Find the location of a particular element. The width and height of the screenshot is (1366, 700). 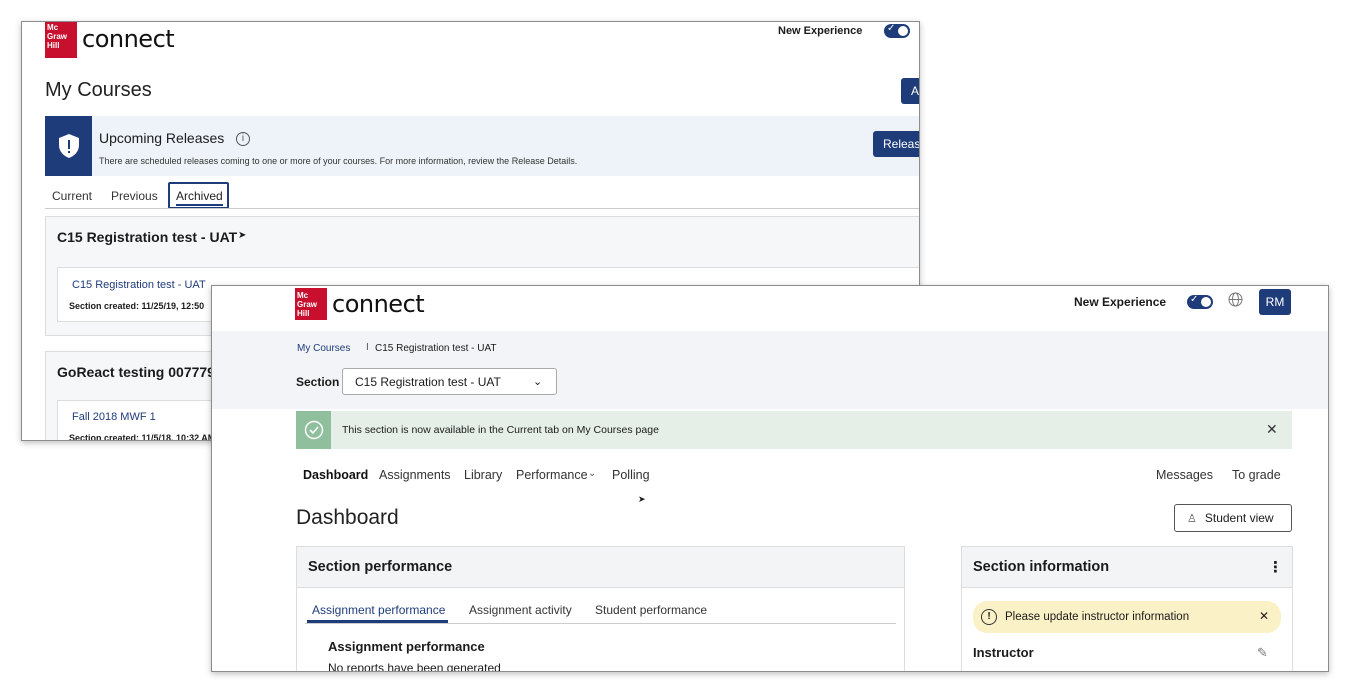

tab-archived: Archived is located at coordinates (198, 195).